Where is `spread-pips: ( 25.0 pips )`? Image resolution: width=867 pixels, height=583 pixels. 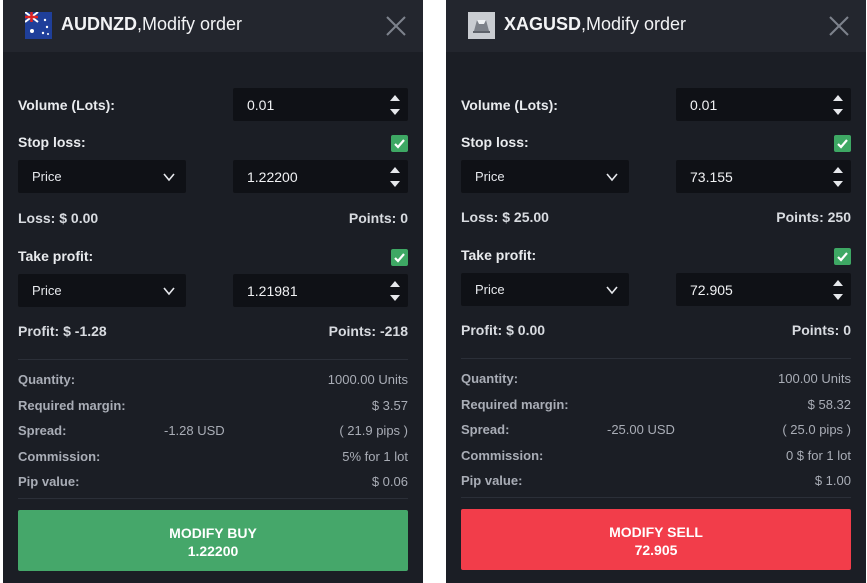 spread-pips: ( 25.0 pips ) is located at coordinates (816, 429).